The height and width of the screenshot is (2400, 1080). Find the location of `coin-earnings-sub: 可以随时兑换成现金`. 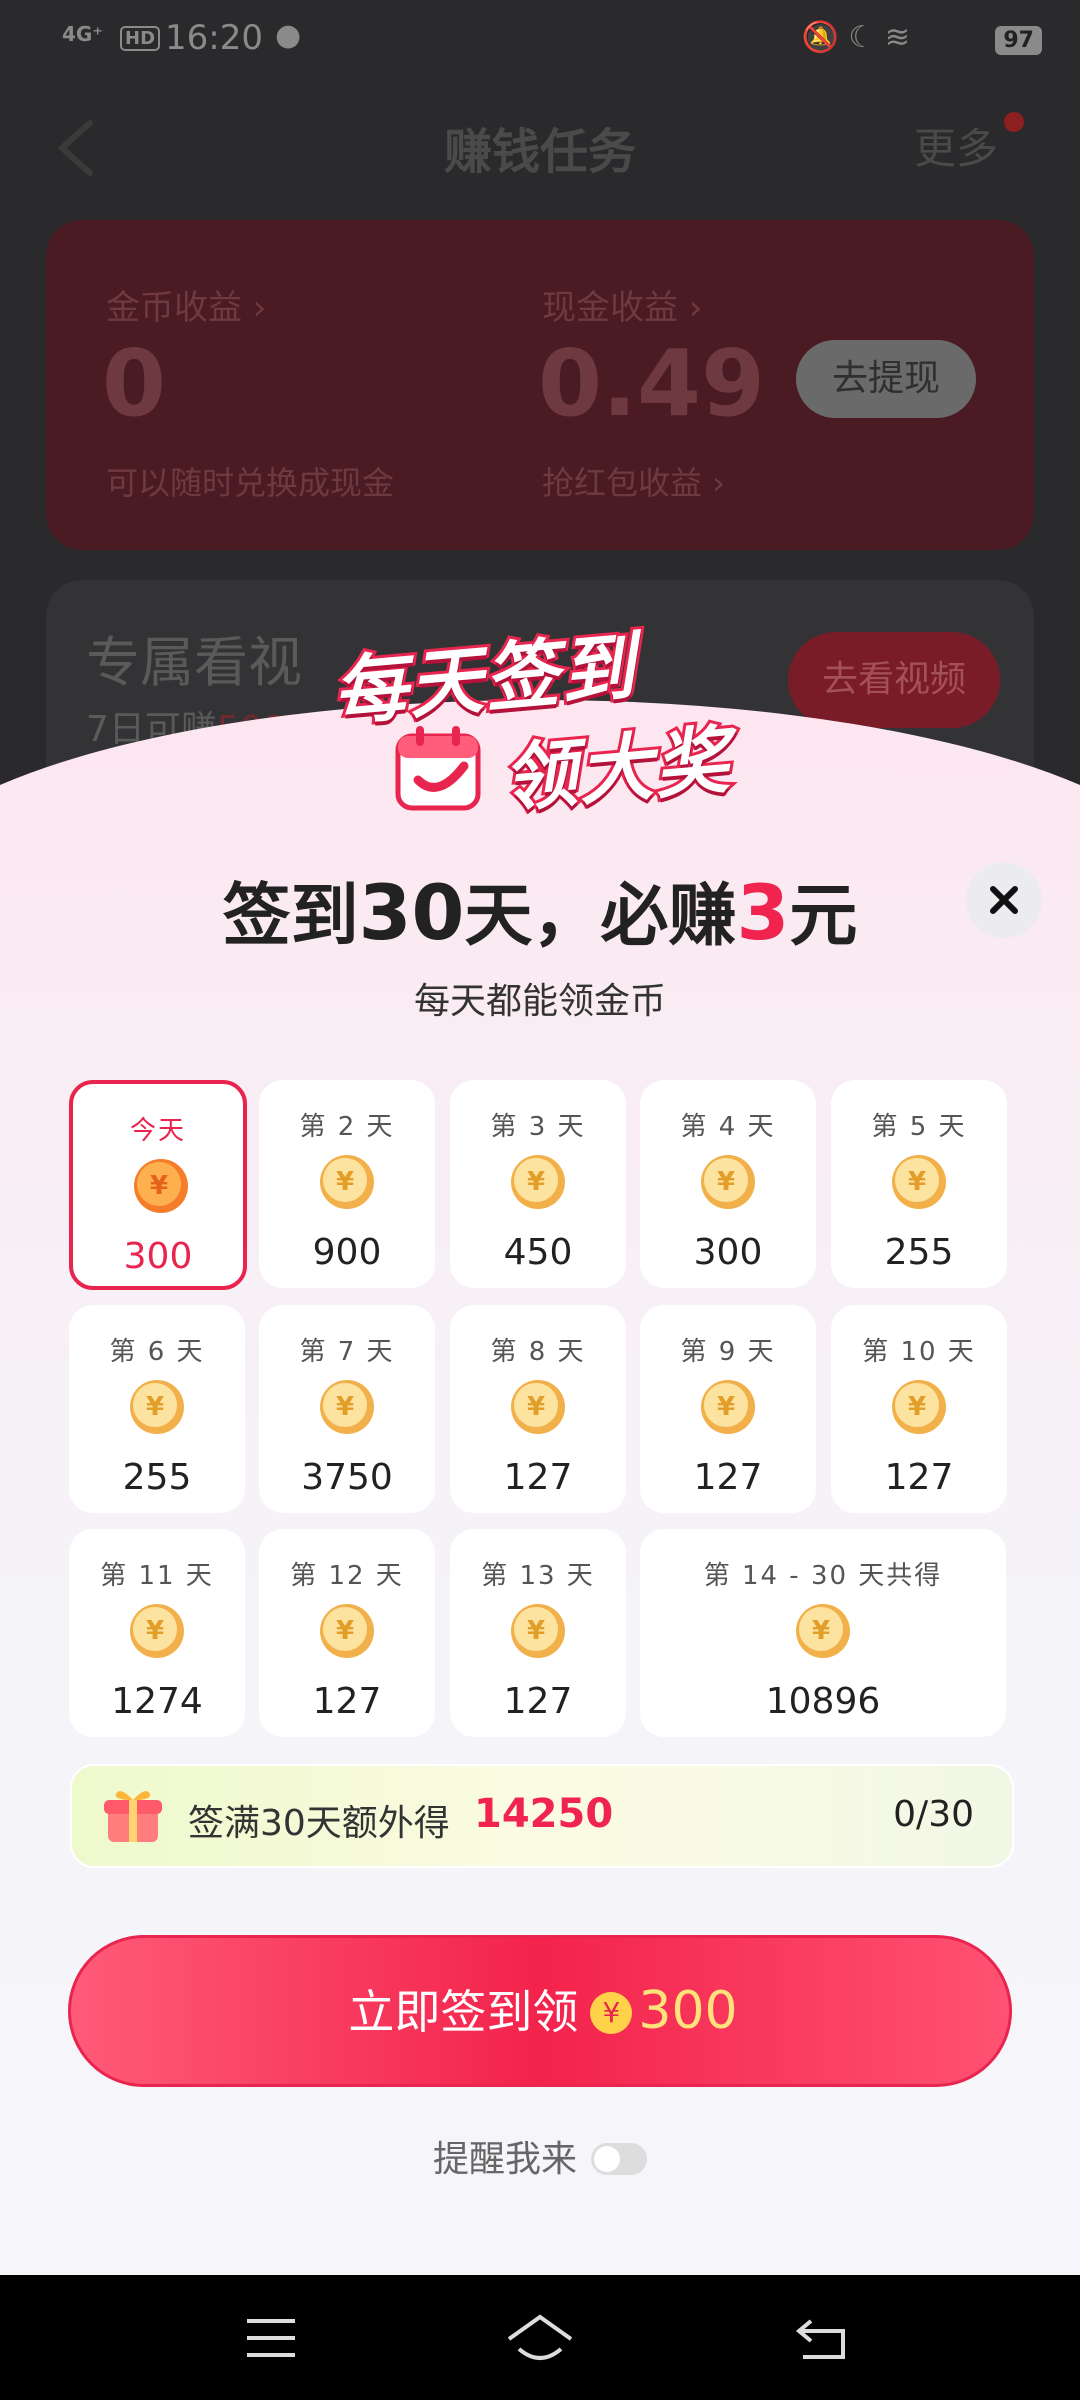

coin-earnings-sub: 可以随时兑换成现金 is located at coordinates (250, 483).